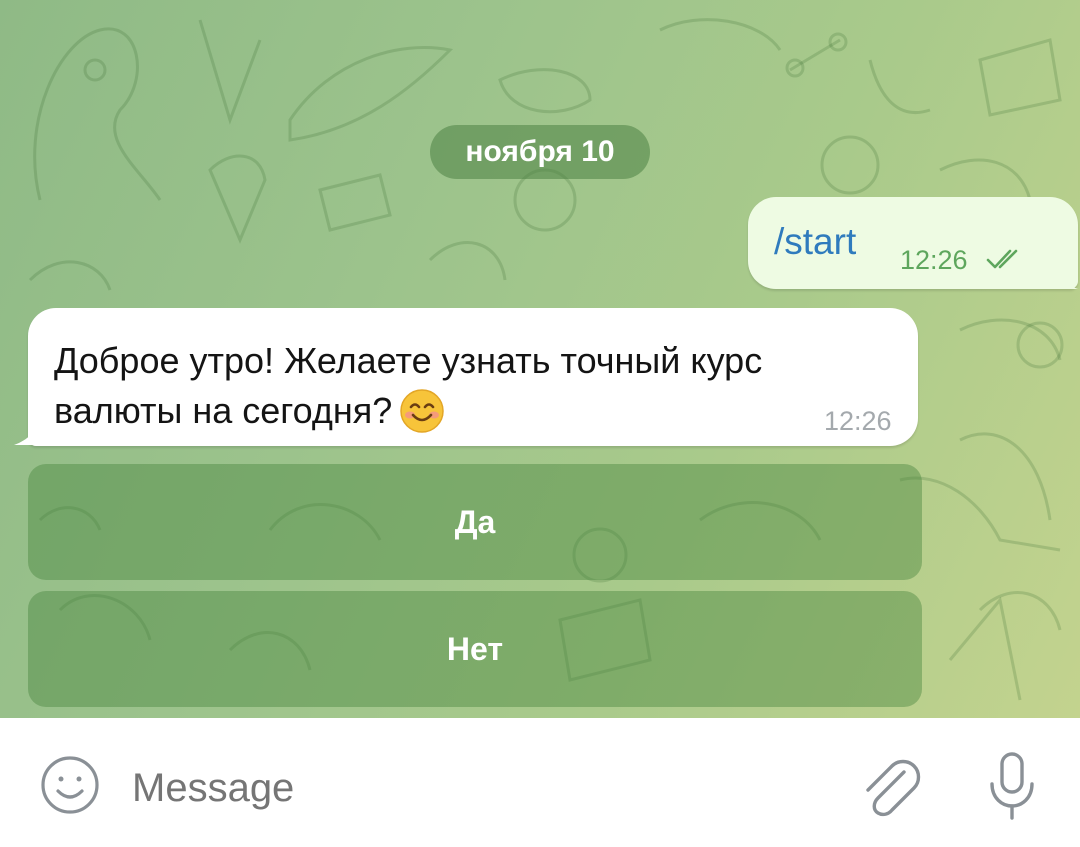 The image size is (1080, 847). Describe the element at coordinates (422, 411) in the screenshot. I see `smiling-face-emoji-icon` at that location.